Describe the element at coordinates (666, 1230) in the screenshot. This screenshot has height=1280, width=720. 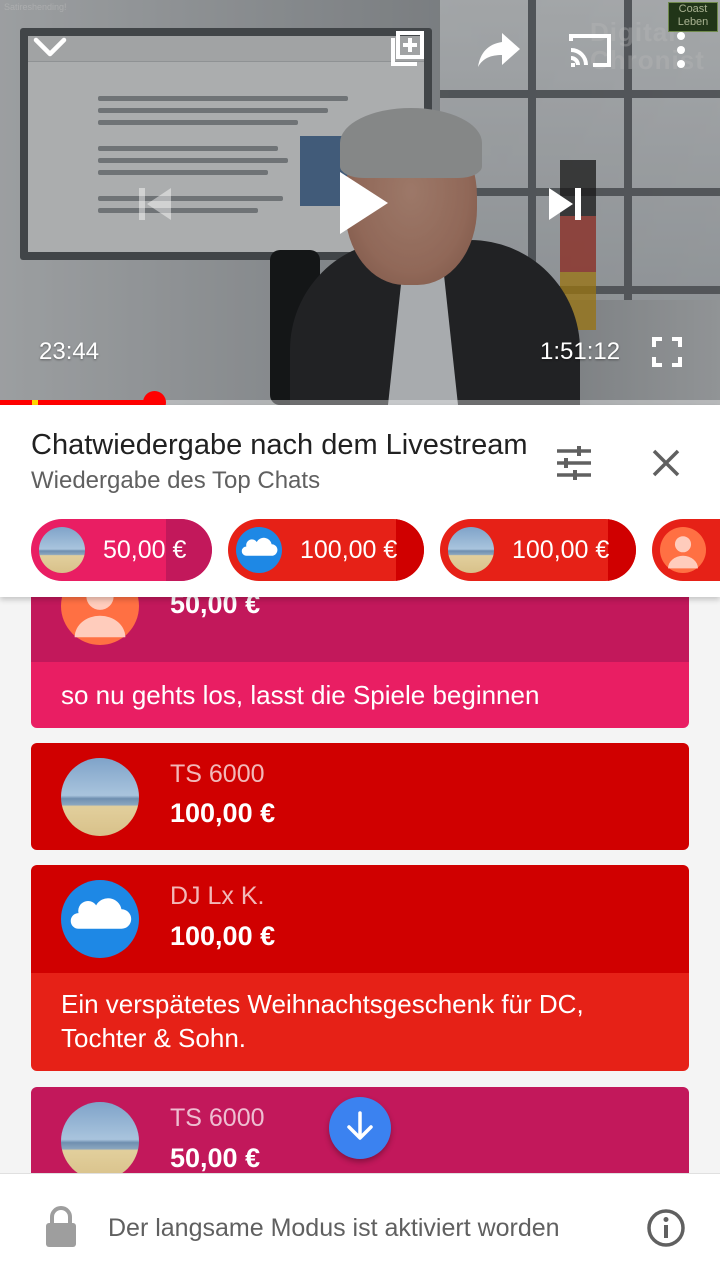
I see `info-icon` at that location.